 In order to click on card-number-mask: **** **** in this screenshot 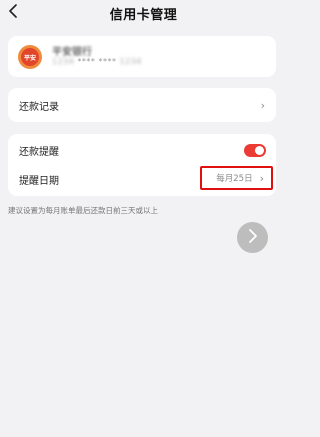, I will do `click(97, 61)`.